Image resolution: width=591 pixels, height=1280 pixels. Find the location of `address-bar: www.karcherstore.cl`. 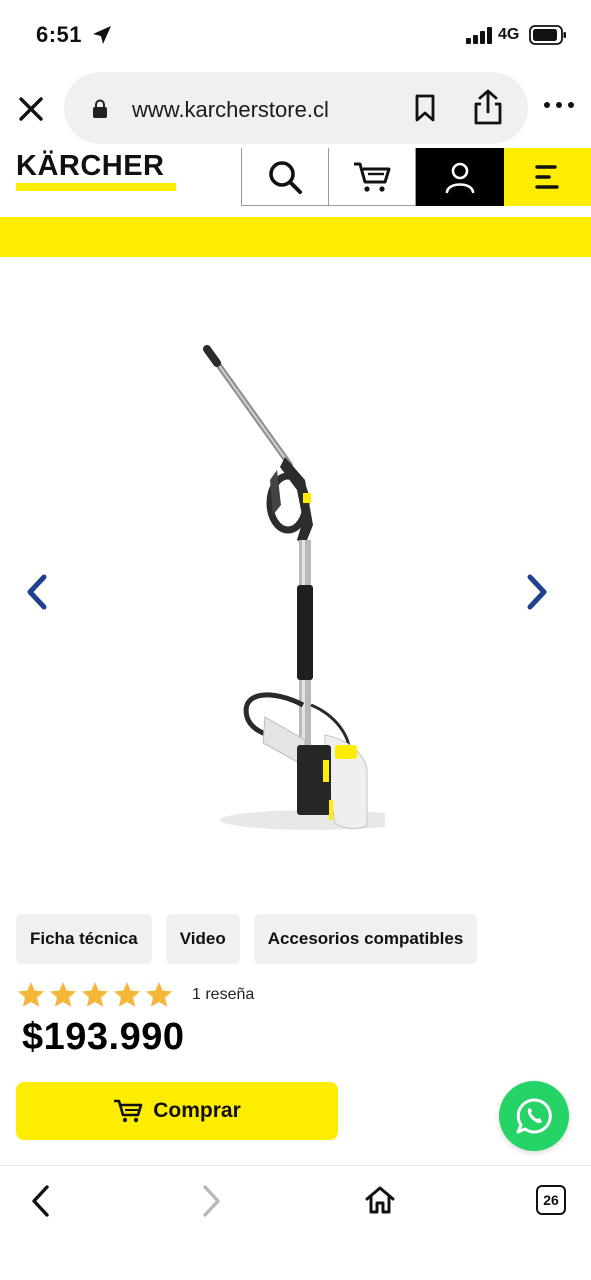

address-bar: www.karcherstore.cl is located at coordinates (296, 108).